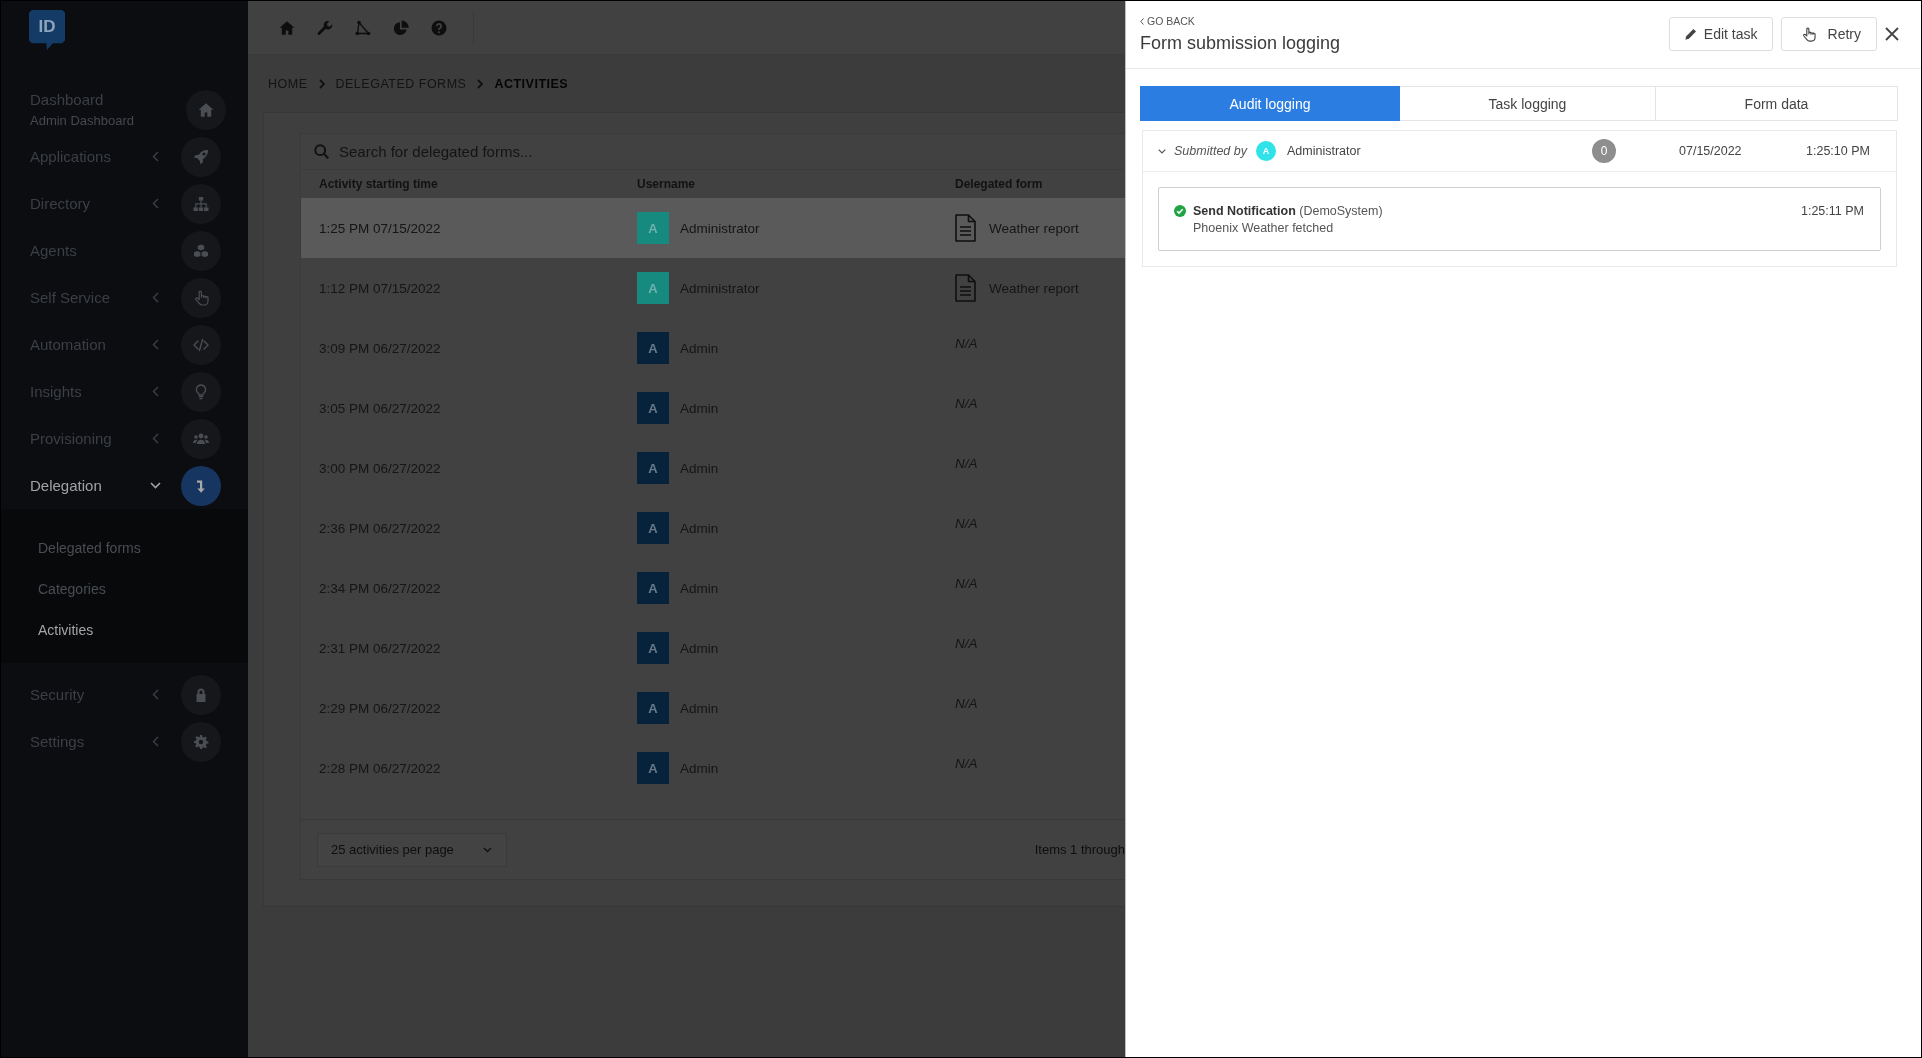  What do you see at coordinates (1341, 211) in the screenshot?
I see `entry-source: (DemoSystem)` at bounding box center [1341, 211].